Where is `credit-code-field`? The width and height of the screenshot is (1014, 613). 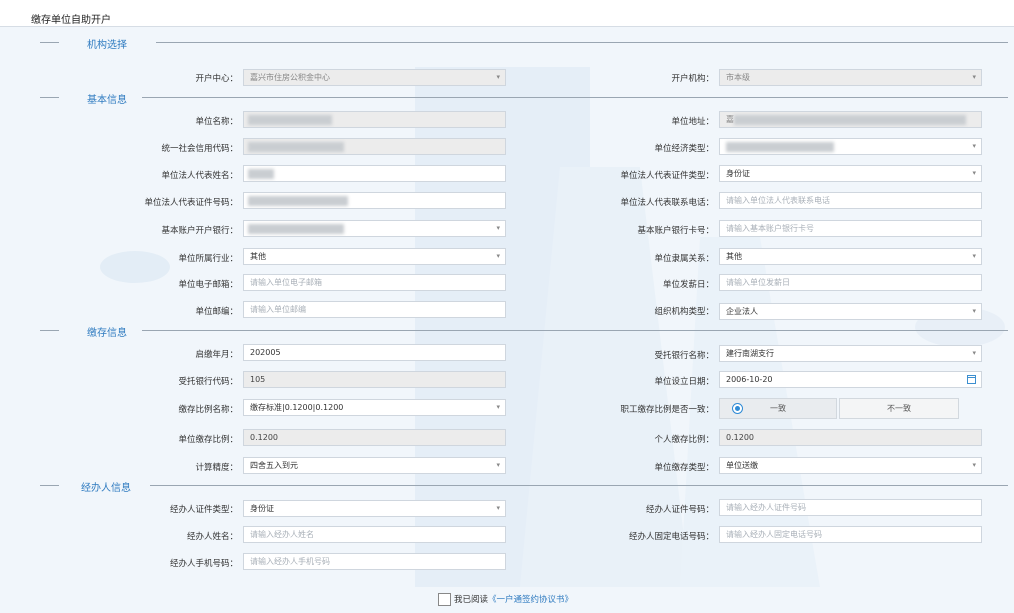 credit-code-field is located at coordinates (374, 146).